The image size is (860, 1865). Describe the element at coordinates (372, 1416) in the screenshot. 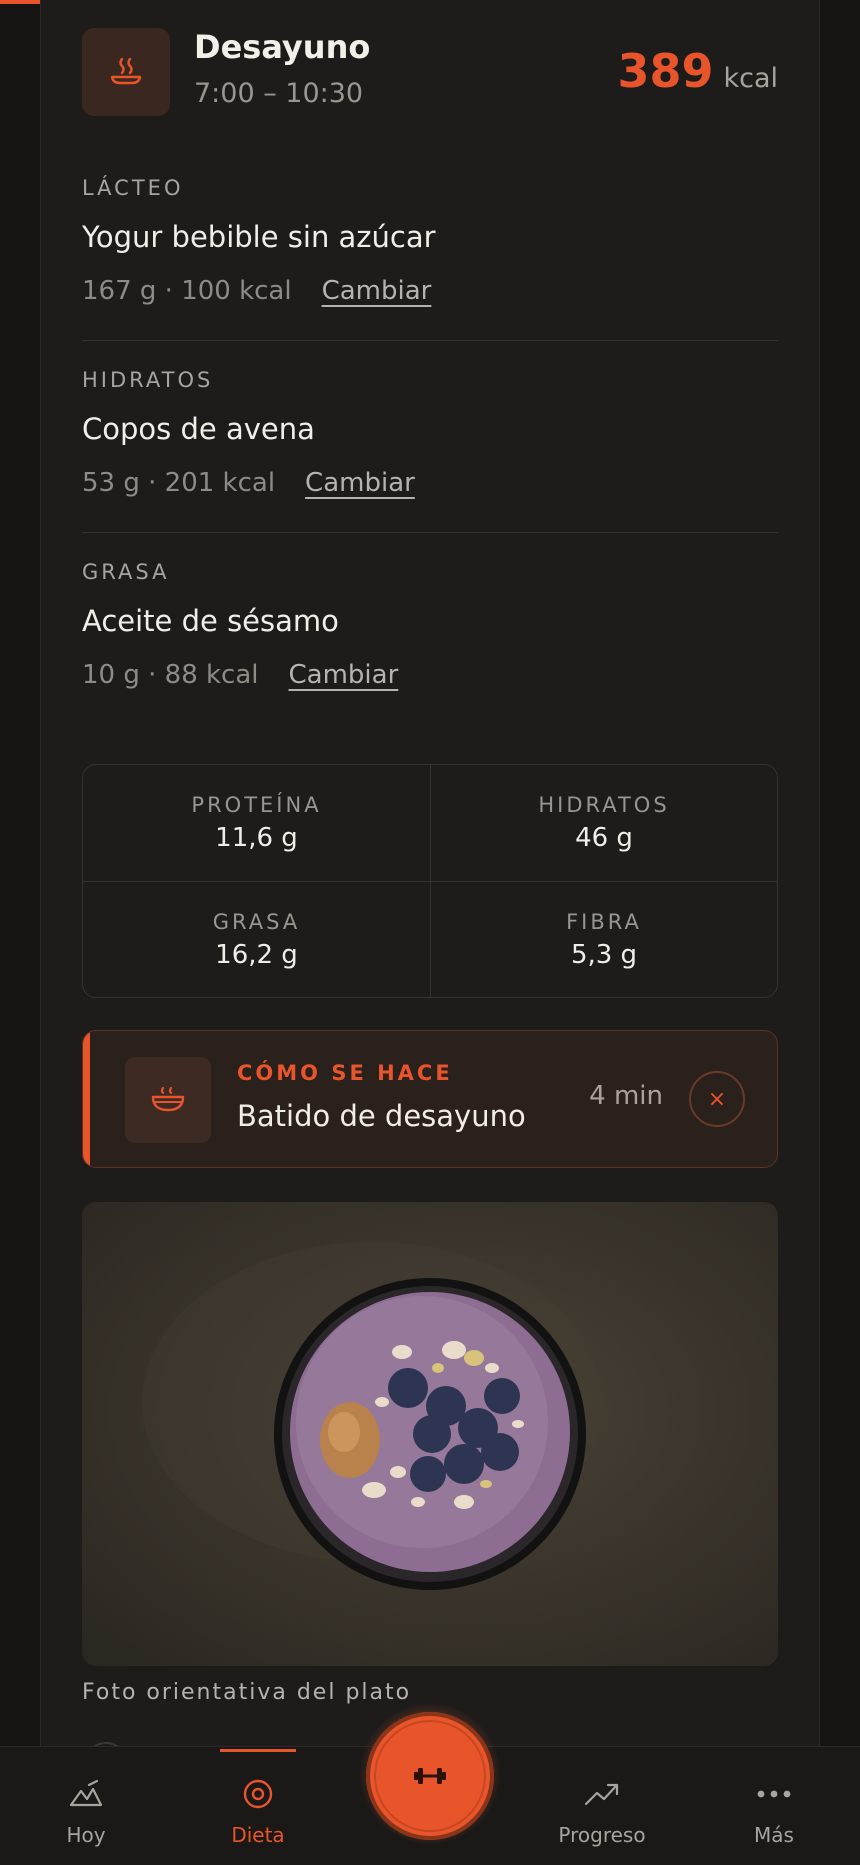

I see `smoothie-bowl-image` at that location.